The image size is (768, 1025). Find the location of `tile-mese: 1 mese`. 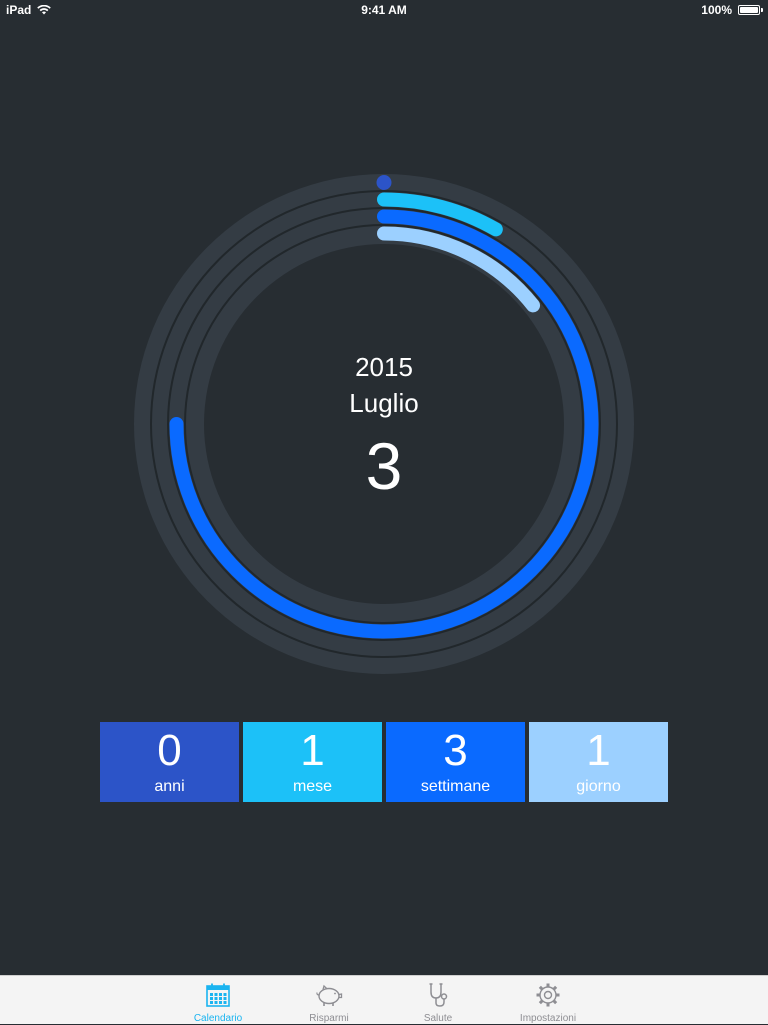

tile-mese: 1 mese is located at coordinates (312, 762).